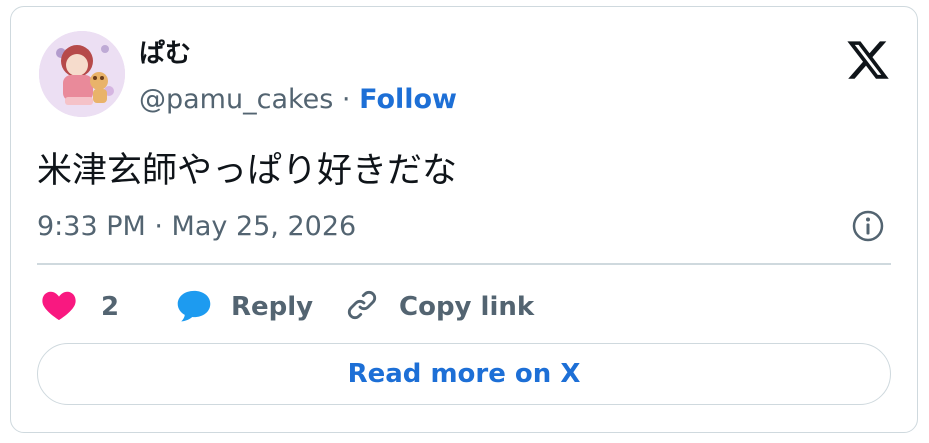 The image size is (929, 443). What do you see at coordinates (59, 307) in the screenshot?
I see `heart-icon` at bounding box center [59, 307].